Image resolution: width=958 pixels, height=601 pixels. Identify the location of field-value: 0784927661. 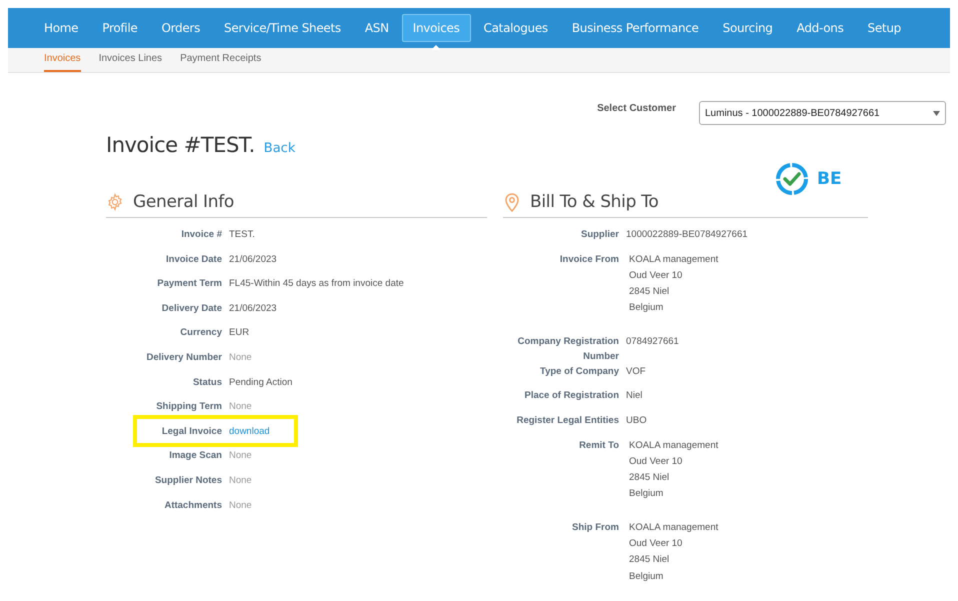
(653, 341).